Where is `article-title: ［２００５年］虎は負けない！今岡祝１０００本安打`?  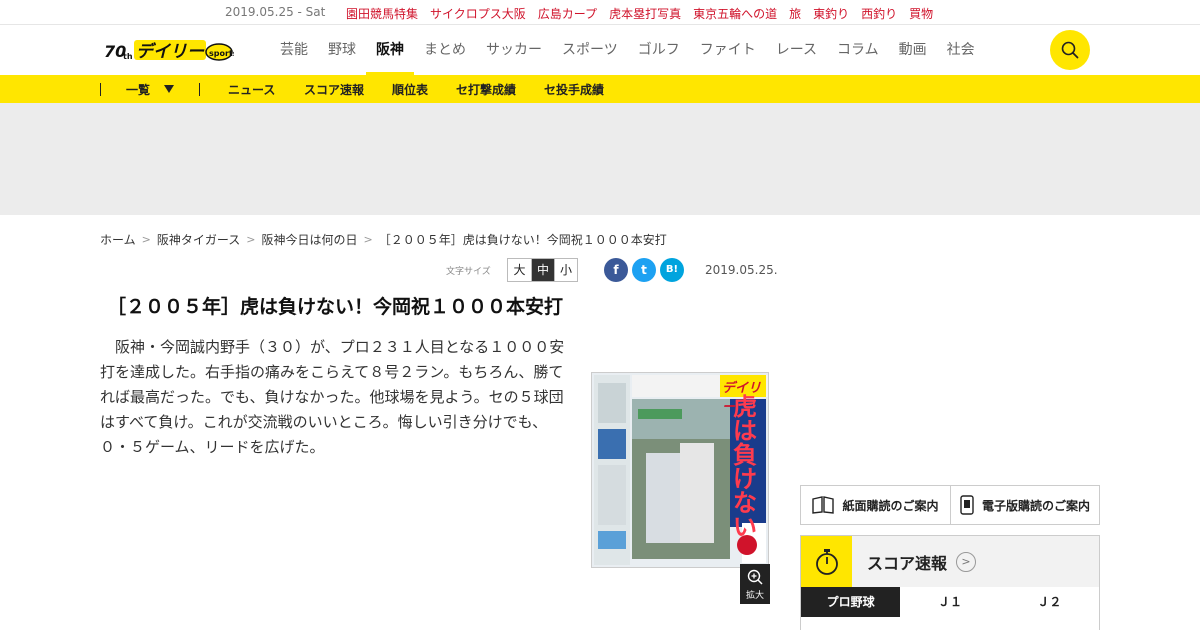
article-title: ［２００５年］虎は負けない！今岡祝１０００本安打 is located at coordinates (335, 307).